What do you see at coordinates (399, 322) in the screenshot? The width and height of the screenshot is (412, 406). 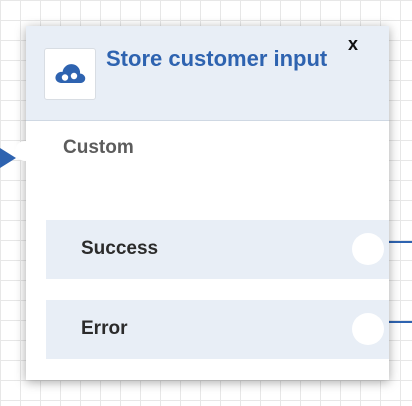 I see `error-connector-line` at bounding box center [399, 322].